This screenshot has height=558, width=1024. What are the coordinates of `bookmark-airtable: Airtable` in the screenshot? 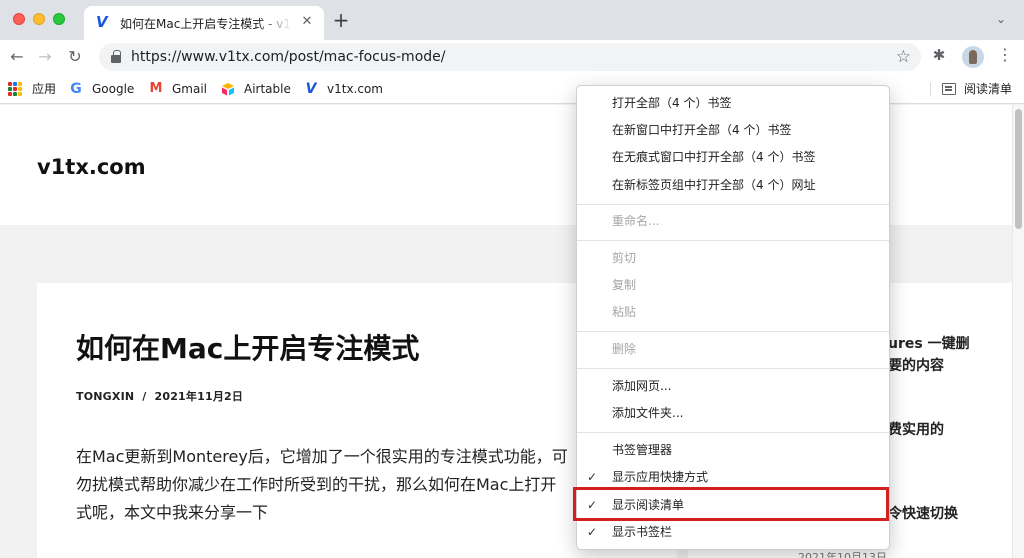 It's located at (255, 89).